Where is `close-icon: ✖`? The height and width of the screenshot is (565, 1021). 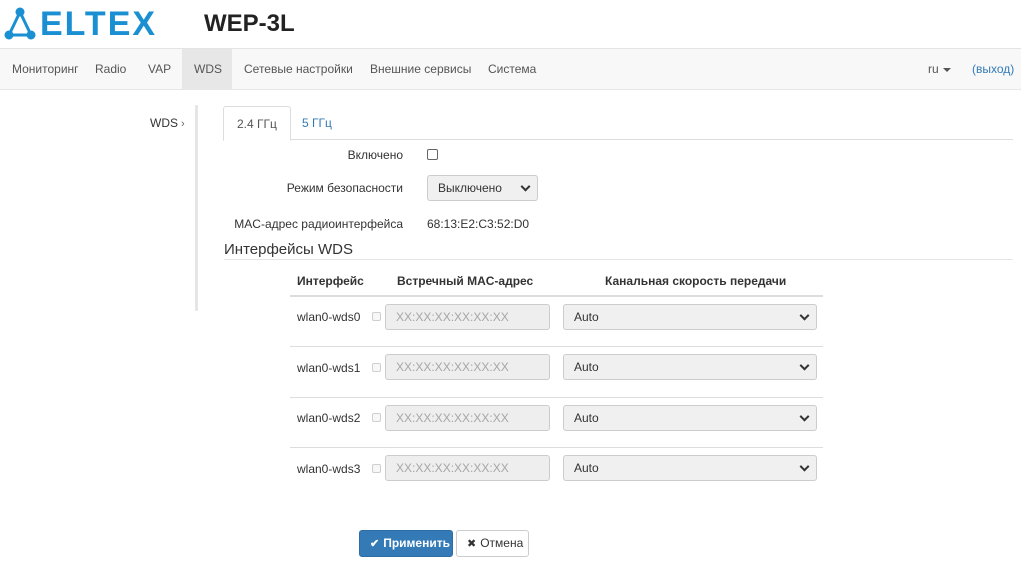
close-icon: ✖ is located at coordinates (472, 544).